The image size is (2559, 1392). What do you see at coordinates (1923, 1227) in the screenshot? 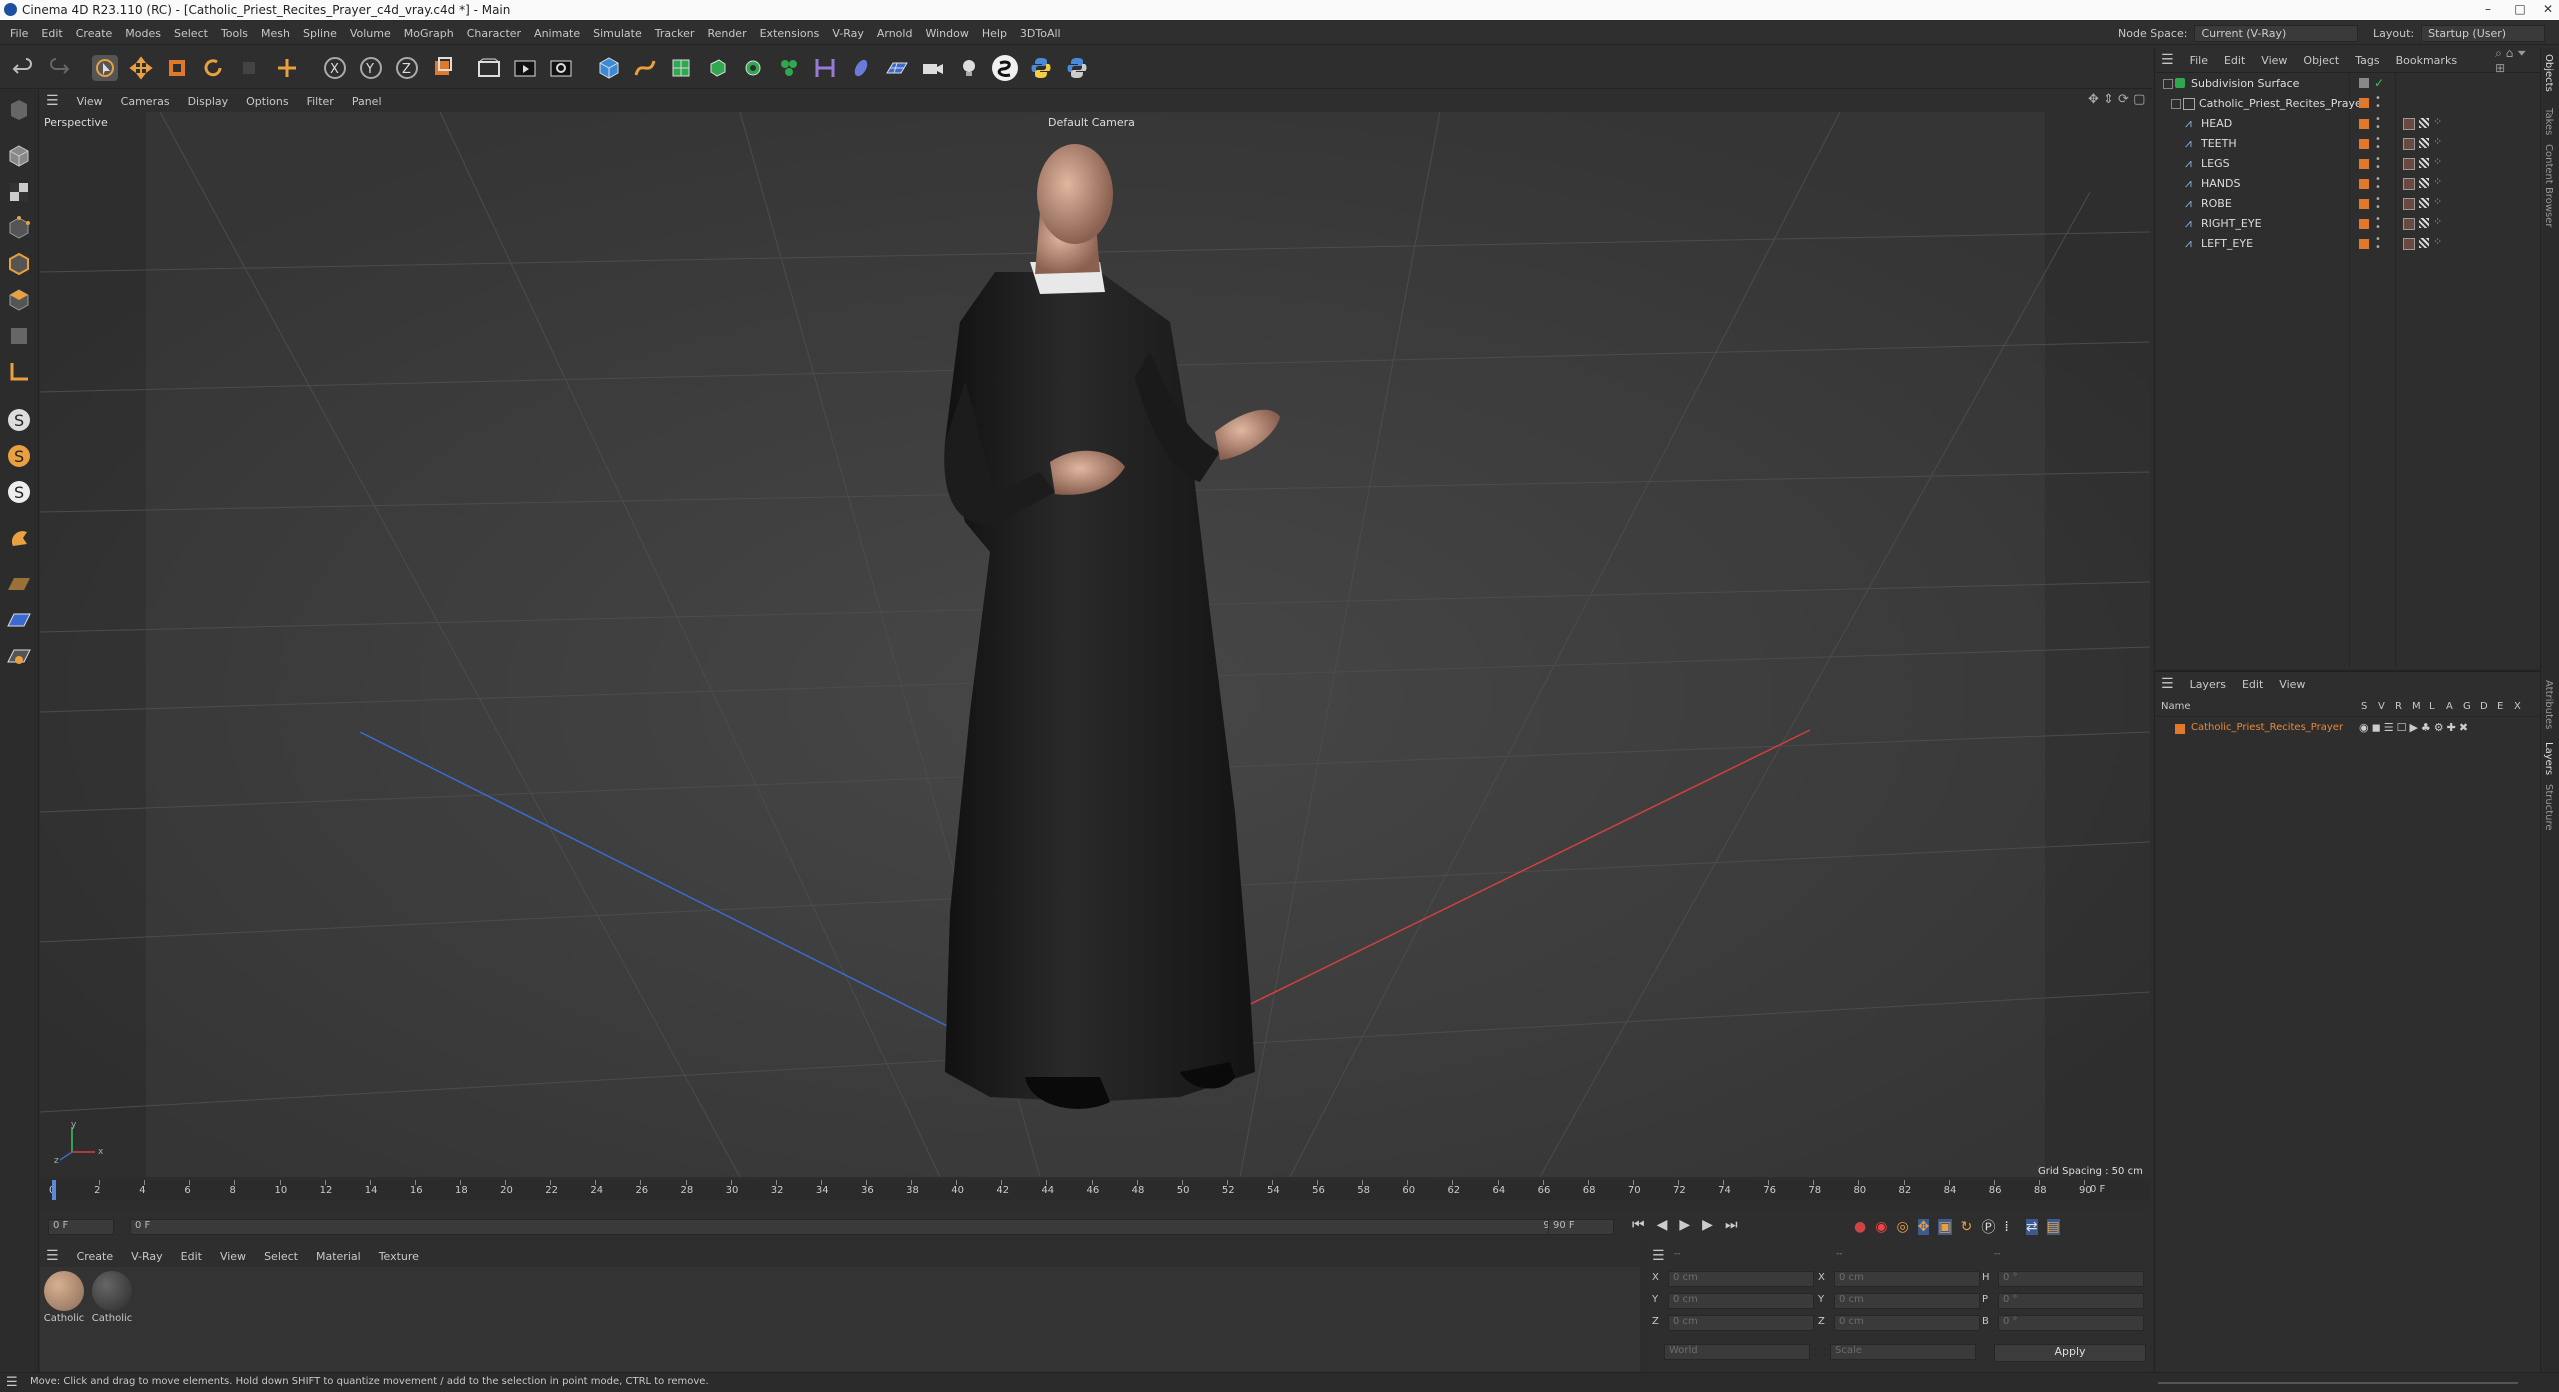
I see `key-position-icon: ✥` at bounding box center [1923, 1227].